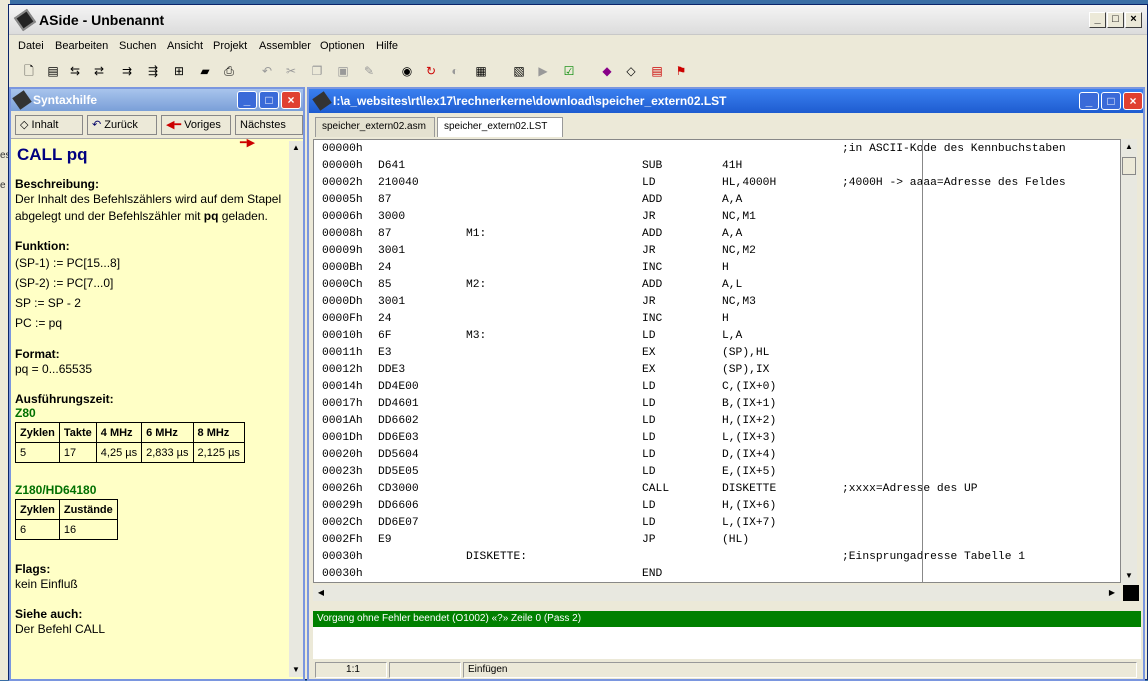 This screenshot has width=1148, height=681. What do you see at coordinates (342, 421) in the screenshot?
I see `line-address: 0001Ah` at bounding box center [342, 421].